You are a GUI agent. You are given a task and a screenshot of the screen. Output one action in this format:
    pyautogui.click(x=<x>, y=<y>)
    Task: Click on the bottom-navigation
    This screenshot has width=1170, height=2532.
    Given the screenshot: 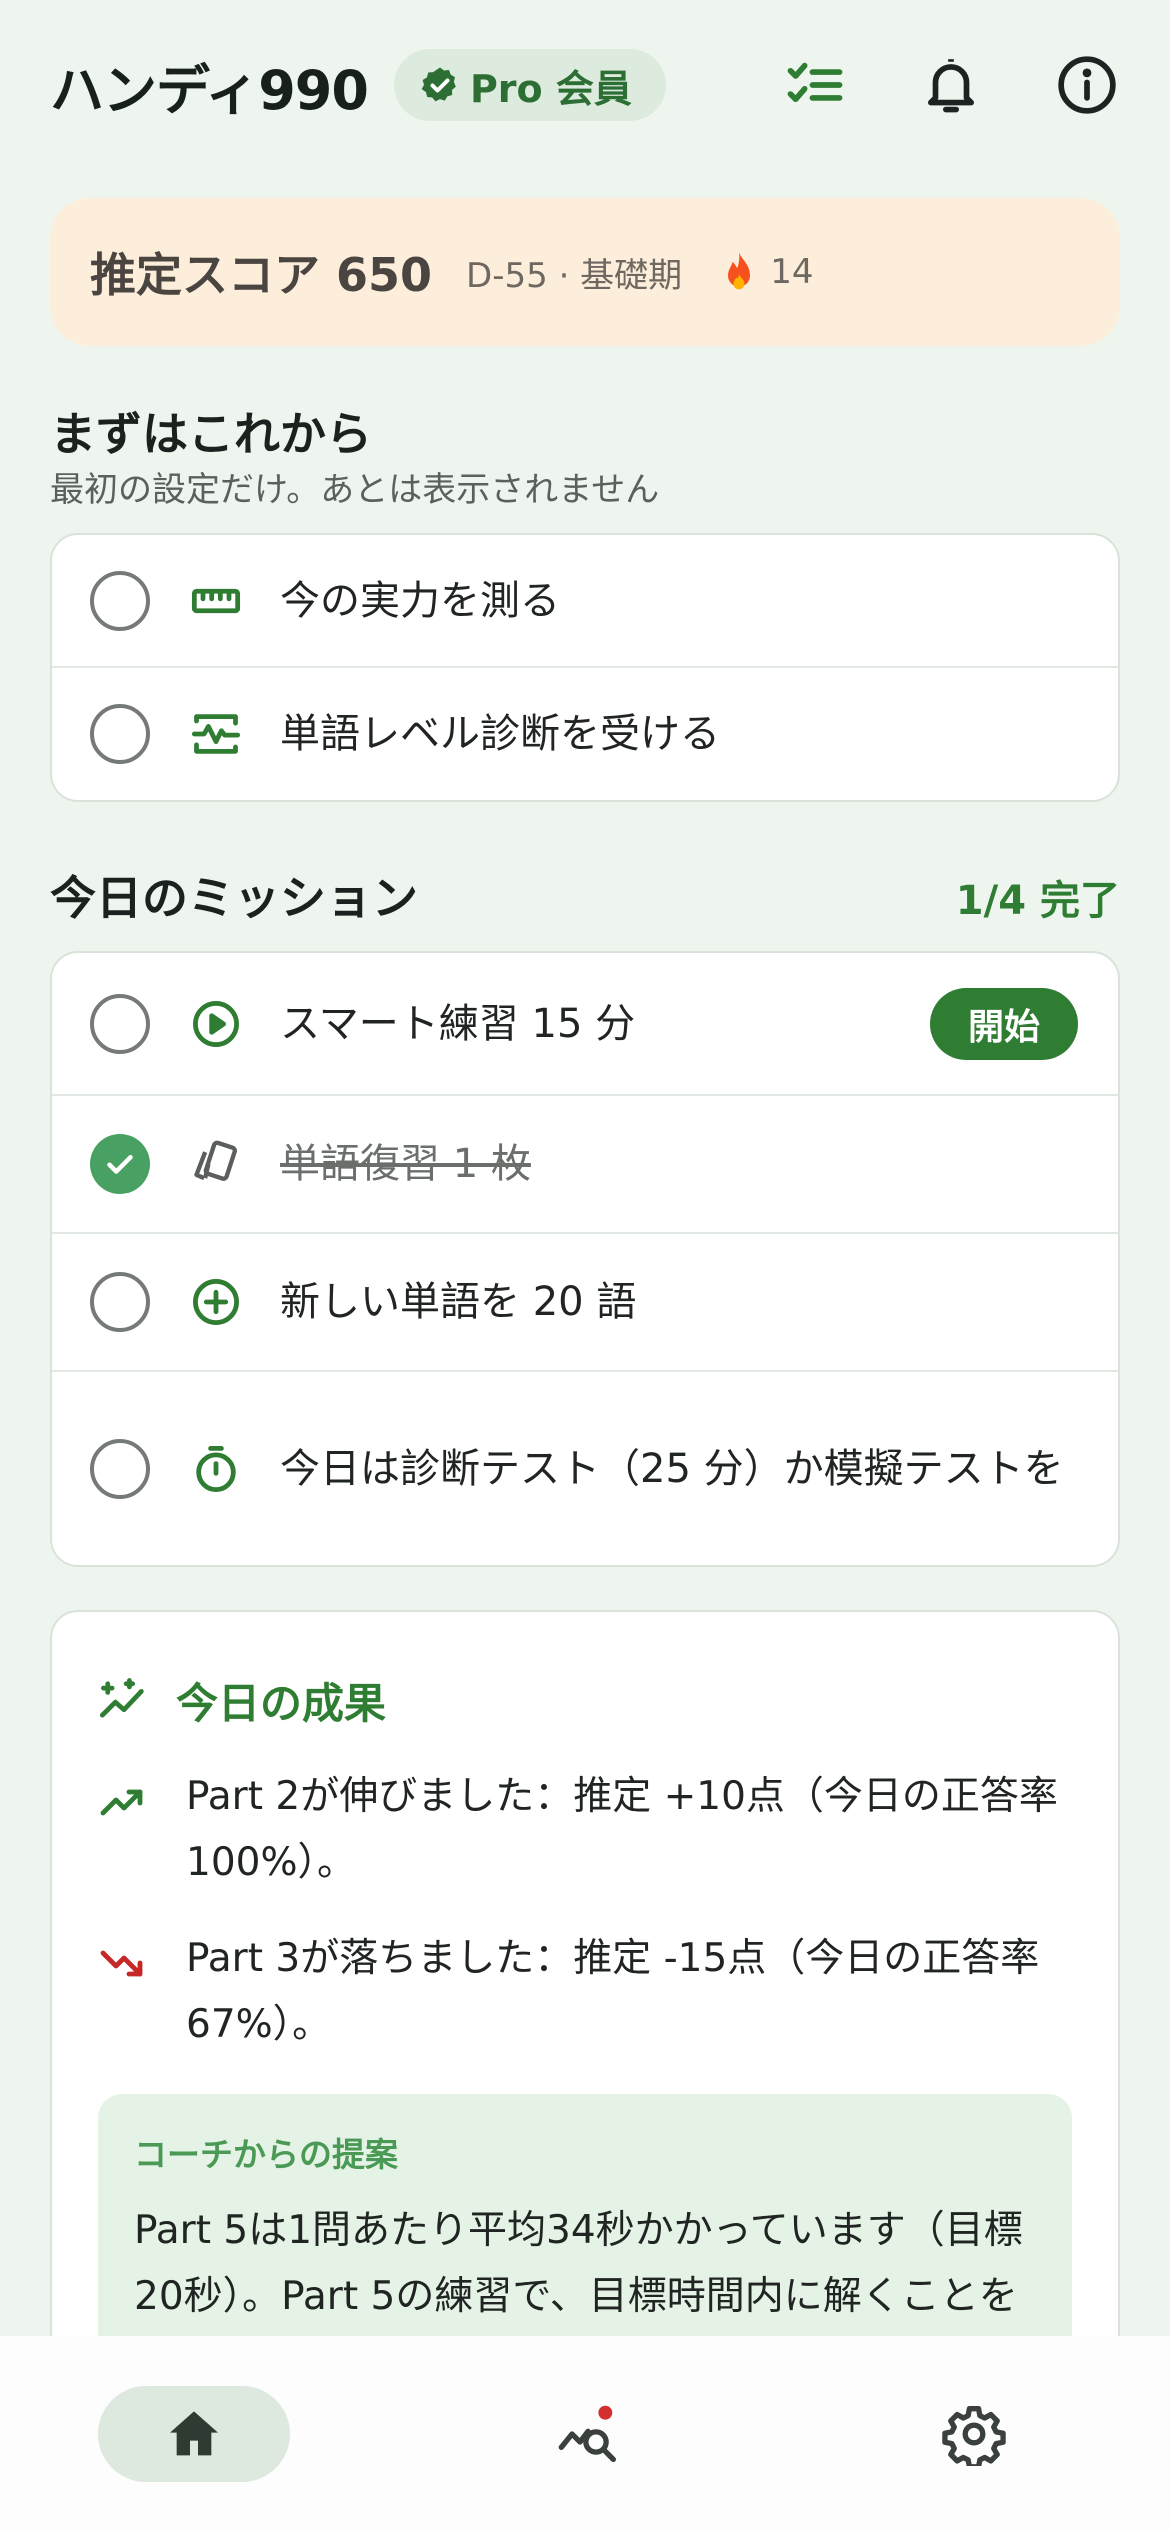 What is the action you would take?
    pyautogui.click(x=585, y=2434)
    